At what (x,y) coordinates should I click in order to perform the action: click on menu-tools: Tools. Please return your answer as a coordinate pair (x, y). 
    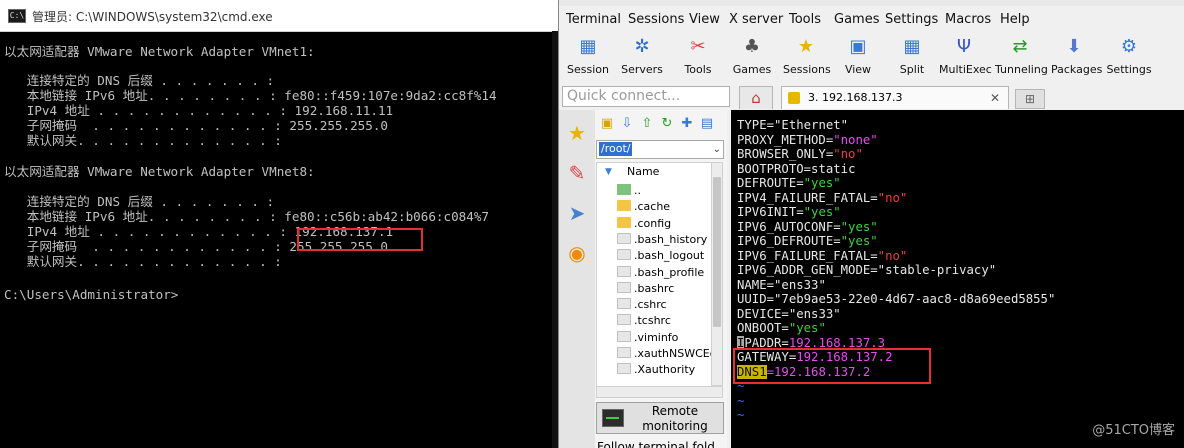
    Looking at the image, I should click on (805, 19).